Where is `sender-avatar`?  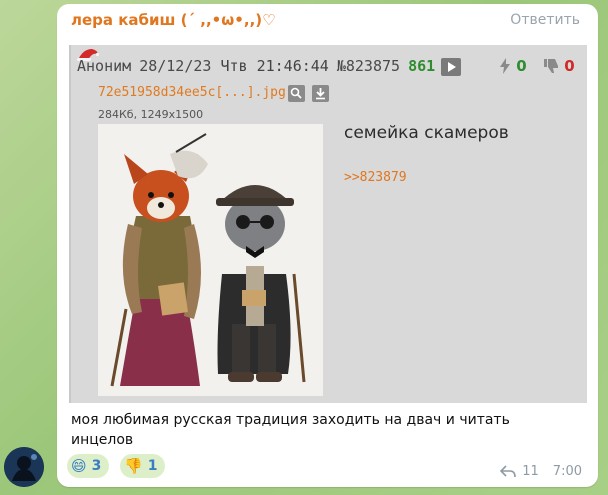
sender-avatar is located at coordinates (24, 467).